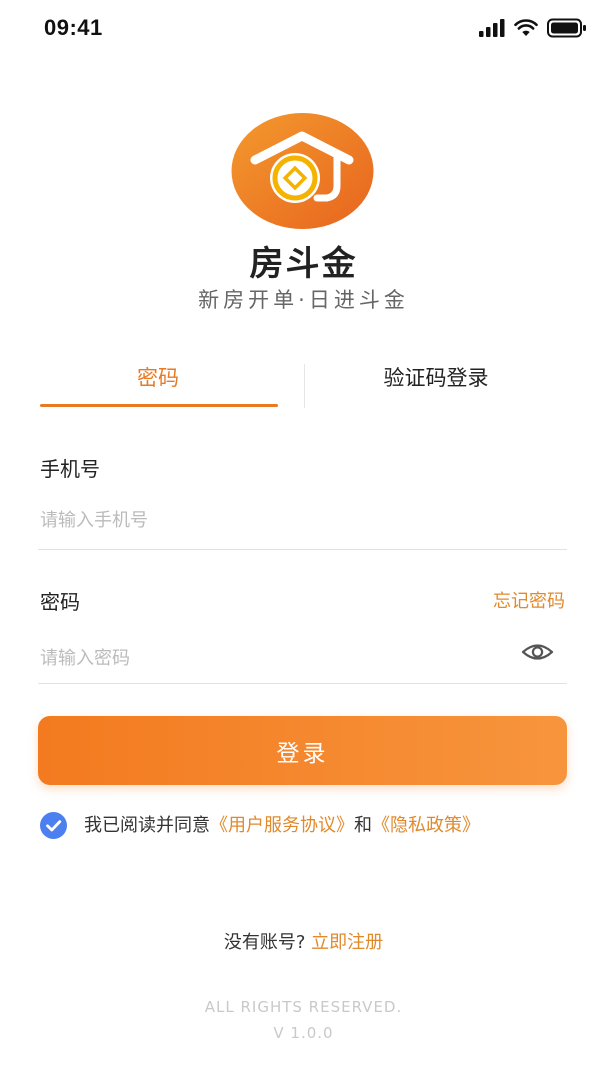 This screenshot has width=607, height=1080. Describe the element at coordinates (303, 380) in the screenshot. I see `login-tabs: 密码 验证码登录` at that location.